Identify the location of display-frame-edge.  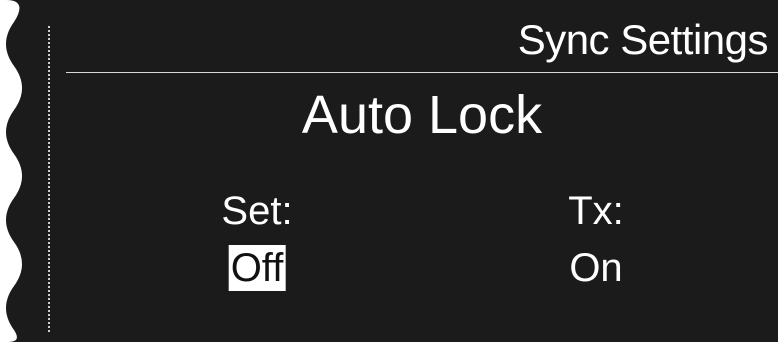
(11, 171).